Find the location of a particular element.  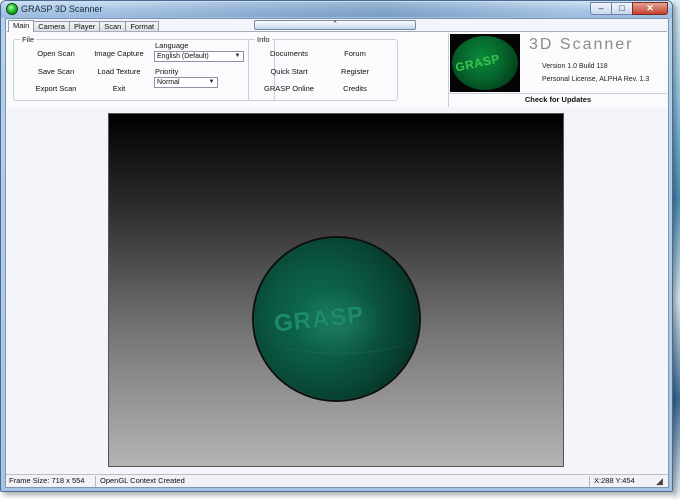

title-bar: GRASP 3D Scanner – □ ✕ is located at coordinates (336, 9).